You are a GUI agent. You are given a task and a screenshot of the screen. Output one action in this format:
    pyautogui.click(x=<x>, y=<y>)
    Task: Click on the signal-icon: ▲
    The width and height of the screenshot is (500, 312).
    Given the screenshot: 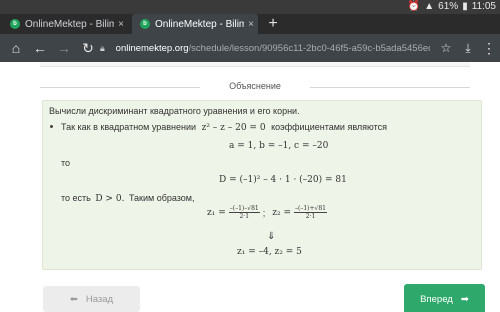 What is the action you would take?
    pyautogui.click(x=429, y=6)
    